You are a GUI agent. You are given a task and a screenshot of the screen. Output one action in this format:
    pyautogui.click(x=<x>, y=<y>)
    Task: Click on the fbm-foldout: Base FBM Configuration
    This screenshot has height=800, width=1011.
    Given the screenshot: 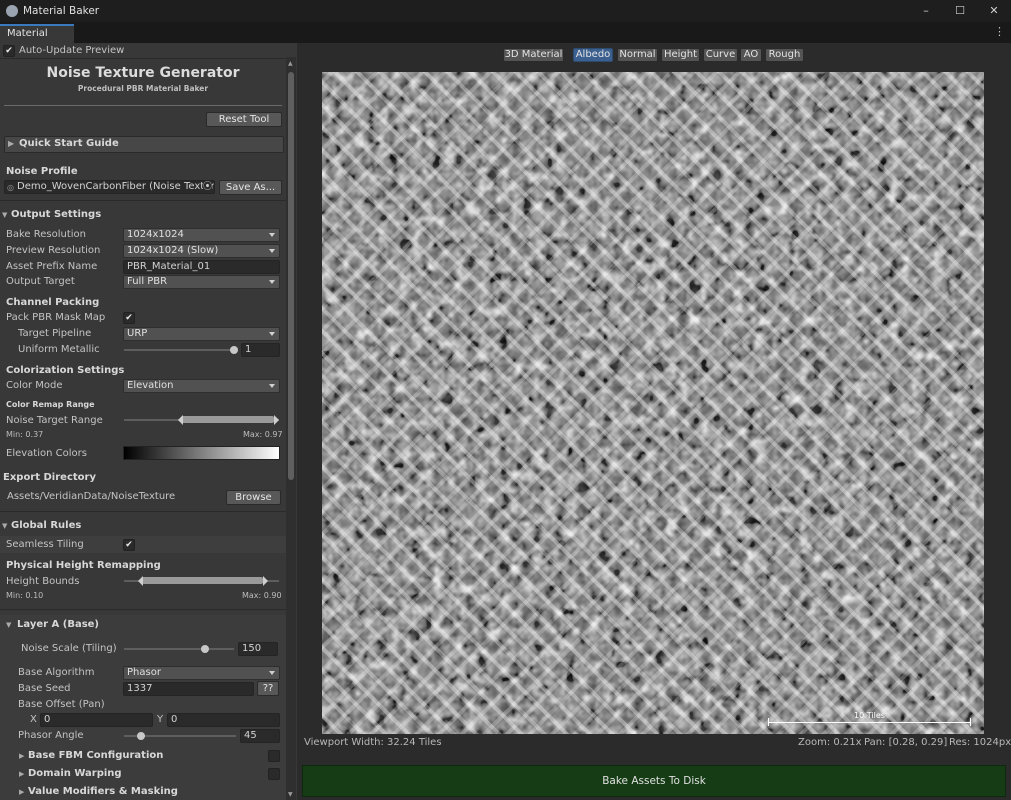 What is the action you would take?
    pyautogui.click(x=95, y=755)
    